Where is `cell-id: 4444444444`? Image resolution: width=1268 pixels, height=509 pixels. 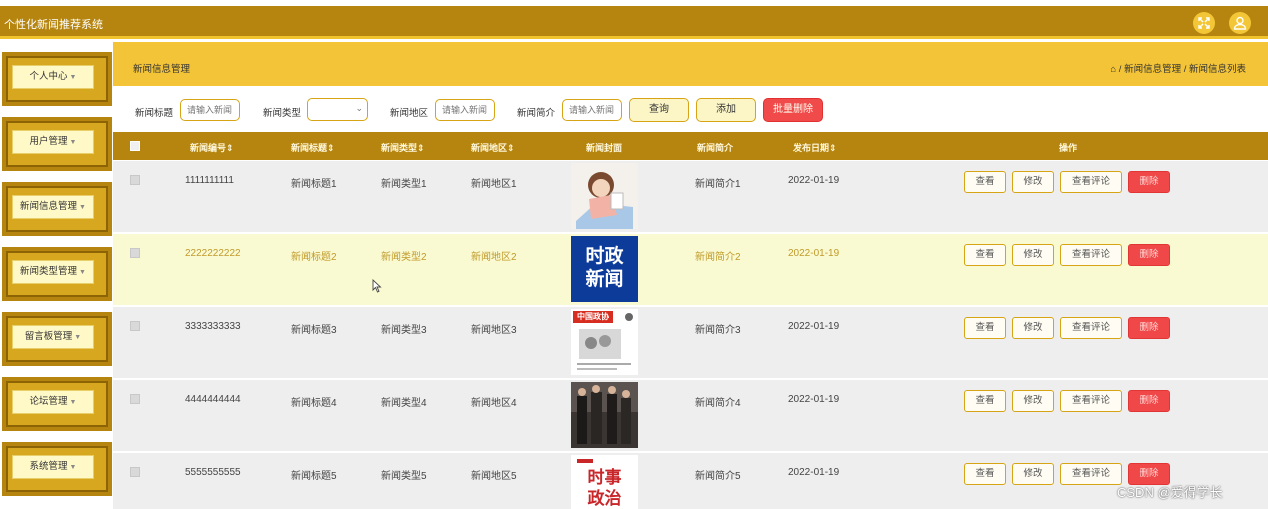
cell-id: 4444444444 is located at coordinates (213, 399).